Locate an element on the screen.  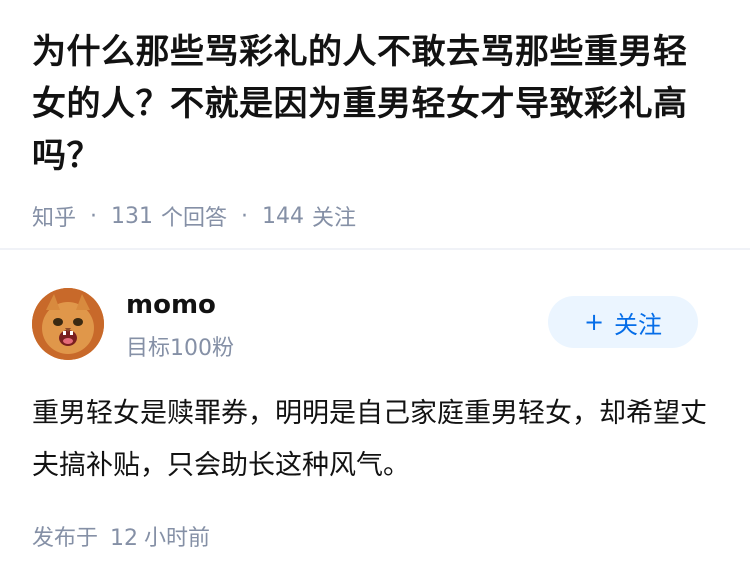
follow-button: + 关注 is located at coordinates (623, 322).